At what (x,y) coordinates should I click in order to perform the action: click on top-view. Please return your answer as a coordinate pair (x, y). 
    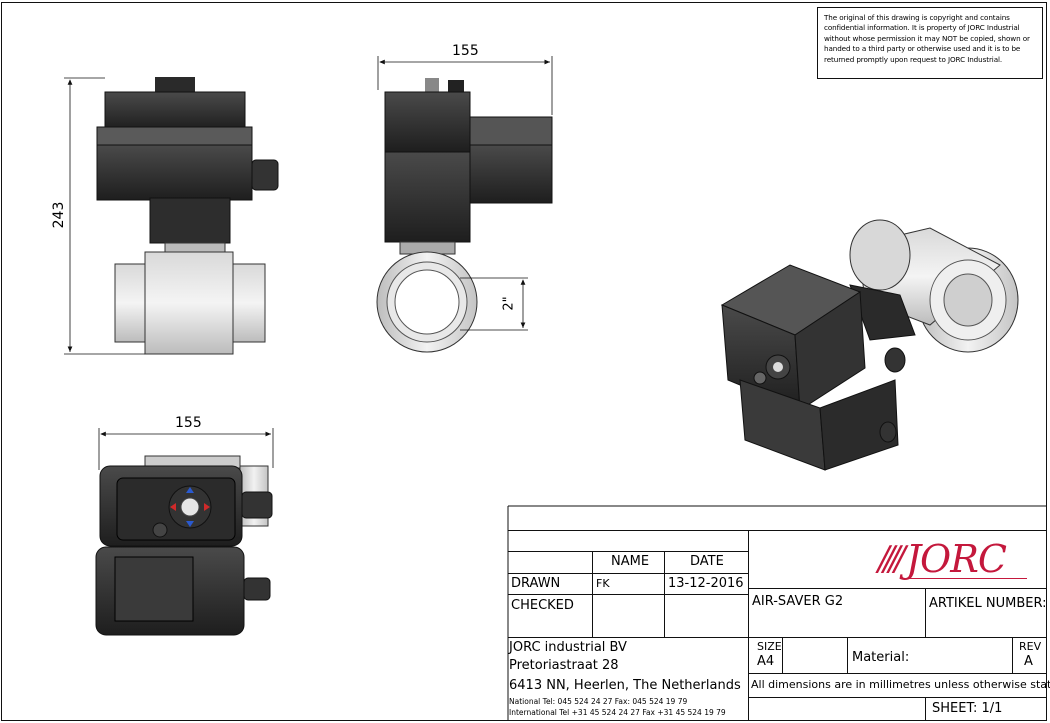
    Looking at the image, I should click on (184, 545).